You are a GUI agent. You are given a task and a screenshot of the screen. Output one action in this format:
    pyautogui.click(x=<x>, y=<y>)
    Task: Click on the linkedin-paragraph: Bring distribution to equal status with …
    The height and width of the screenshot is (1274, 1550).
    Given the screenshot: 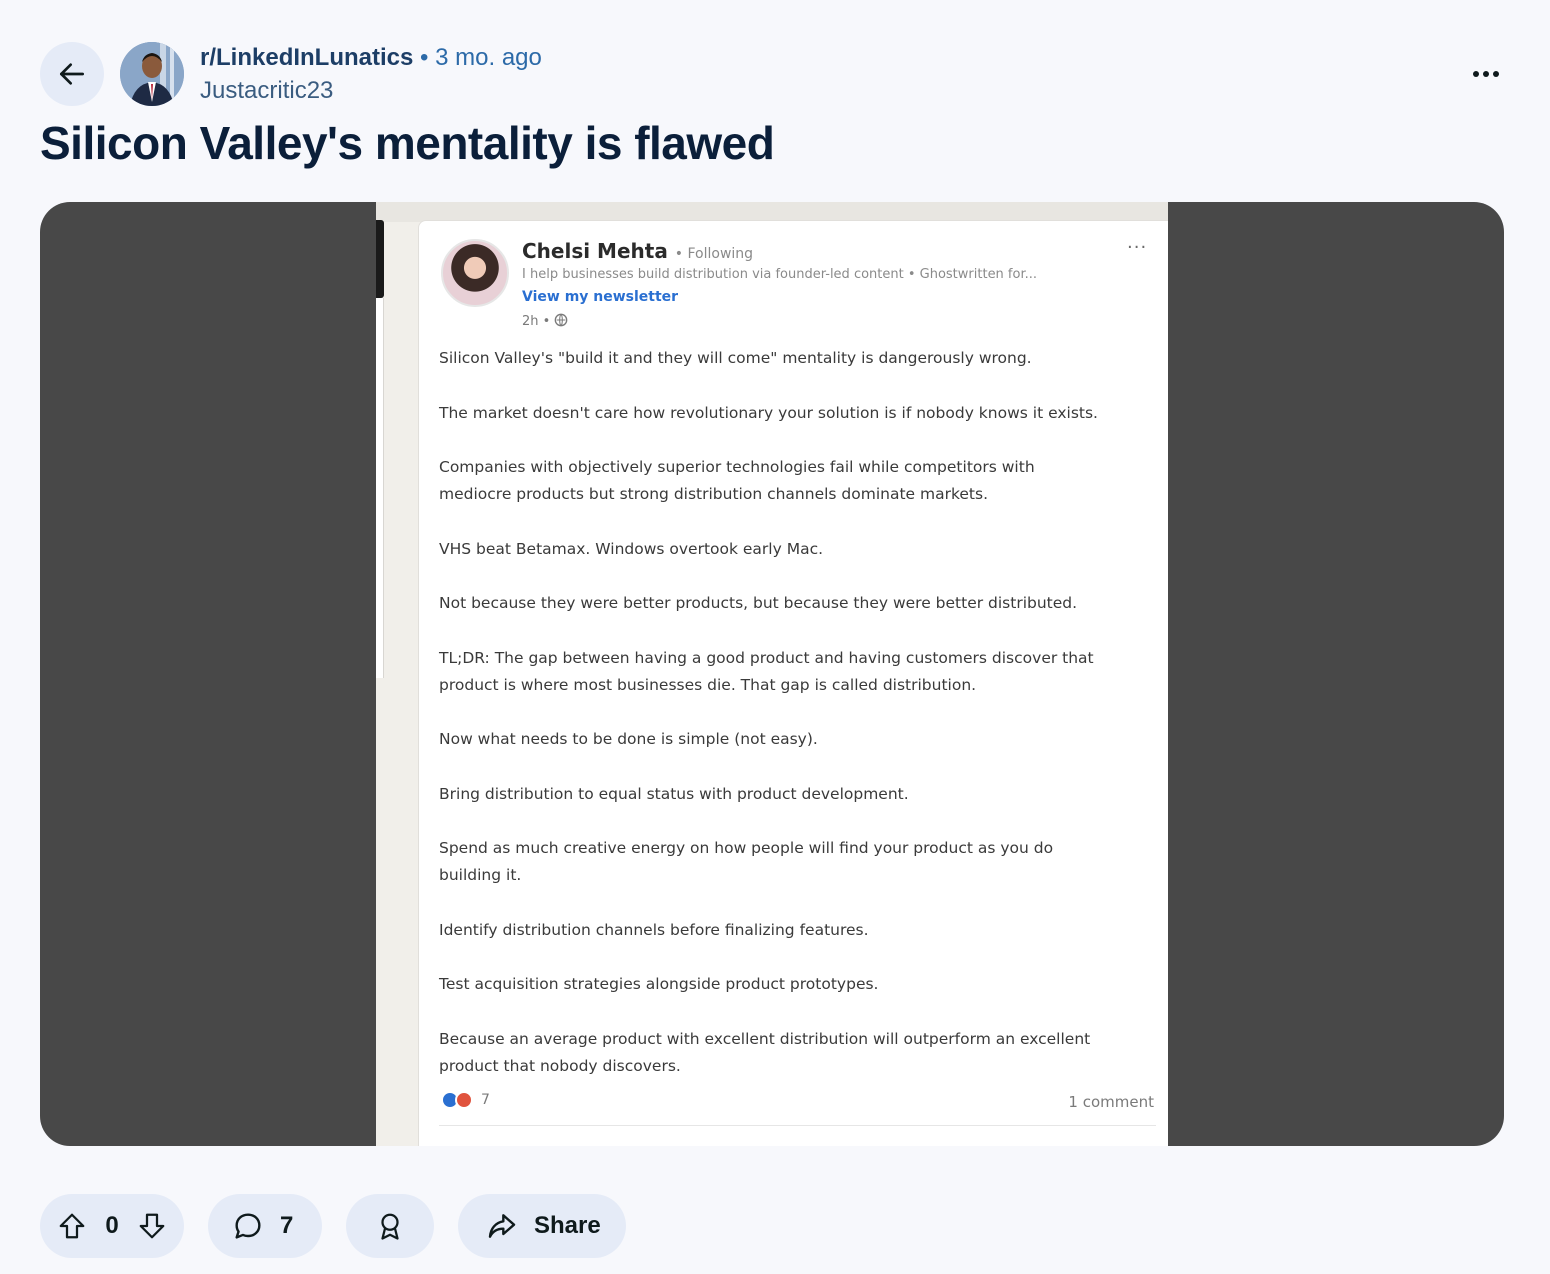 What is the action you would take?
    pyautogui.click(x=674, y=793)
    